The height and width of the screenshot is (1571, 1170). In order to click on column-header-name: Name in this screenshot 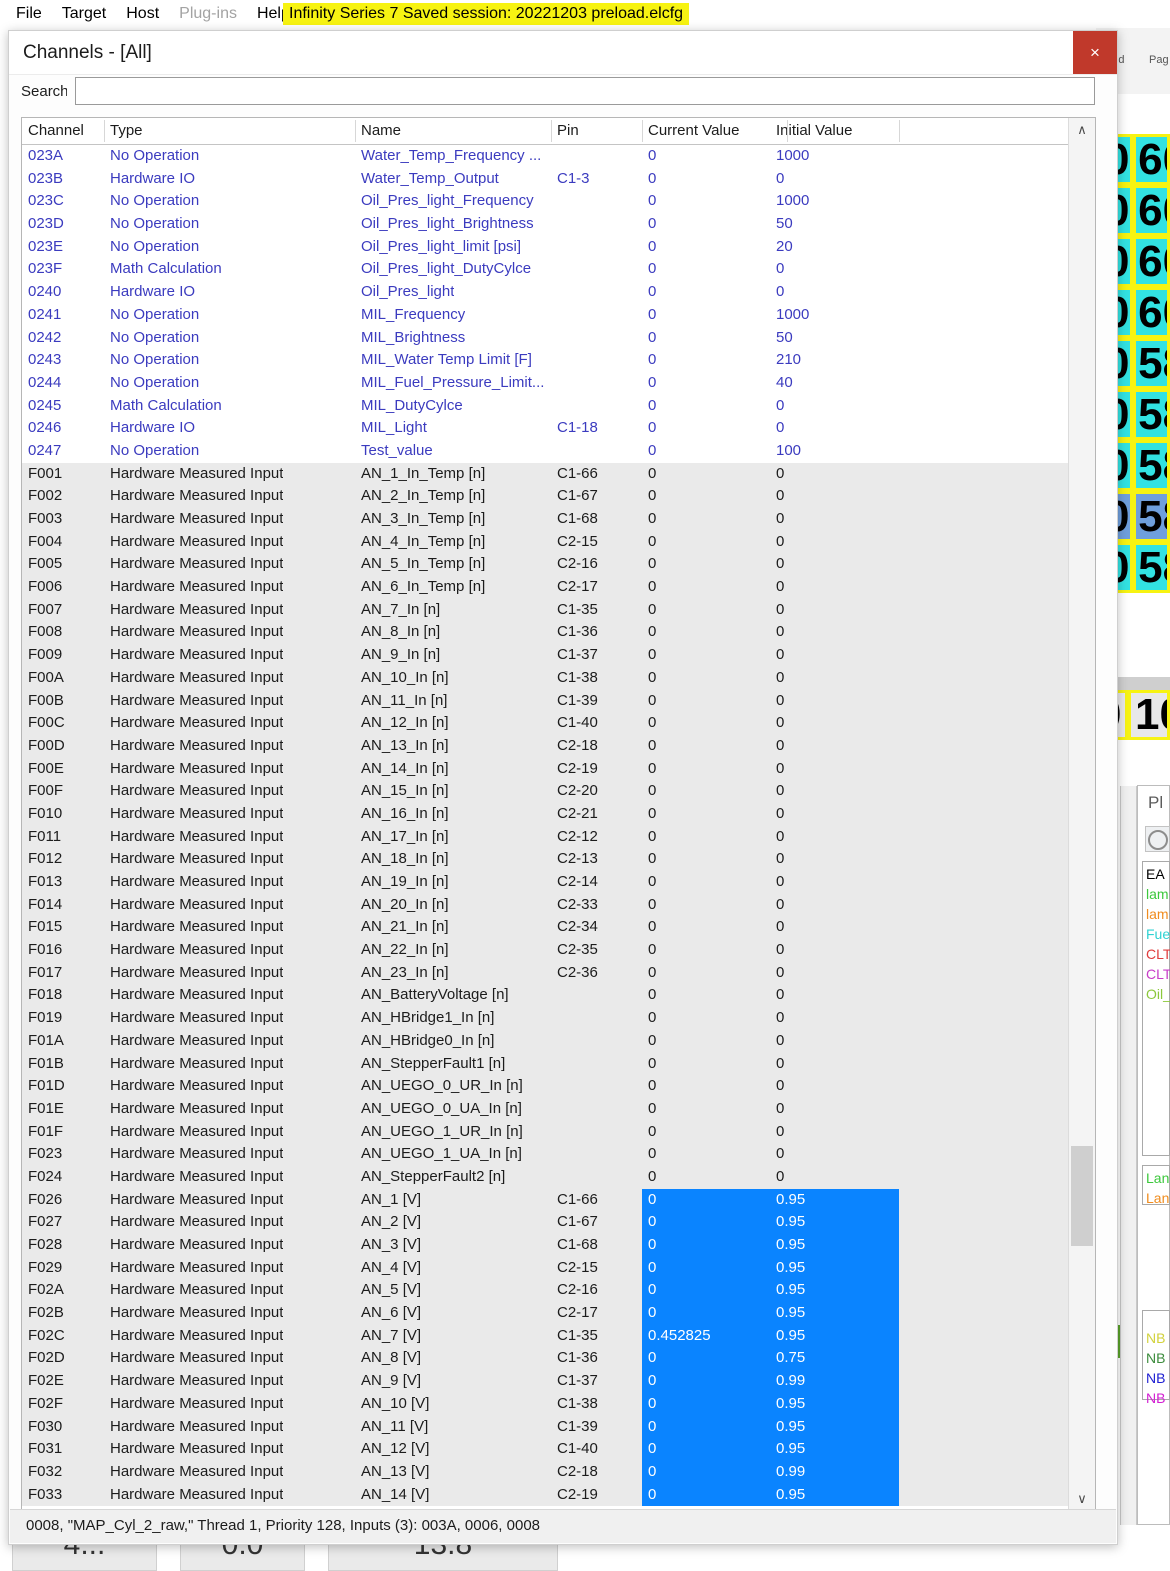, I will do `click(381, 130)`.